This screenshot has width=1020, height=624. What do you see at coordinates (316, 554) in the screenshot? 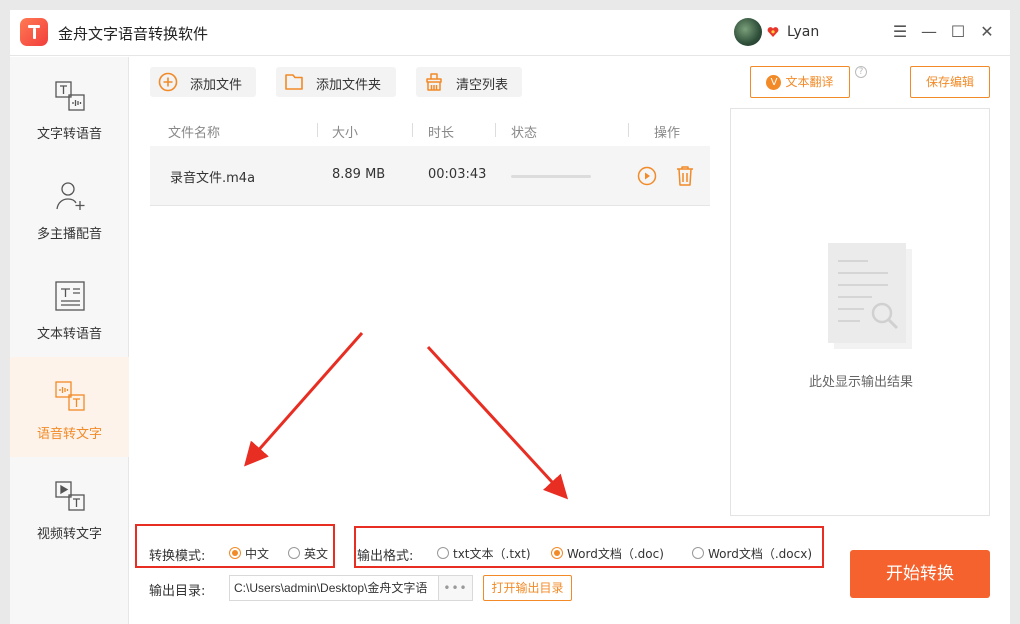
I see `radio-label: 英文` at bounding box center [316, 554].